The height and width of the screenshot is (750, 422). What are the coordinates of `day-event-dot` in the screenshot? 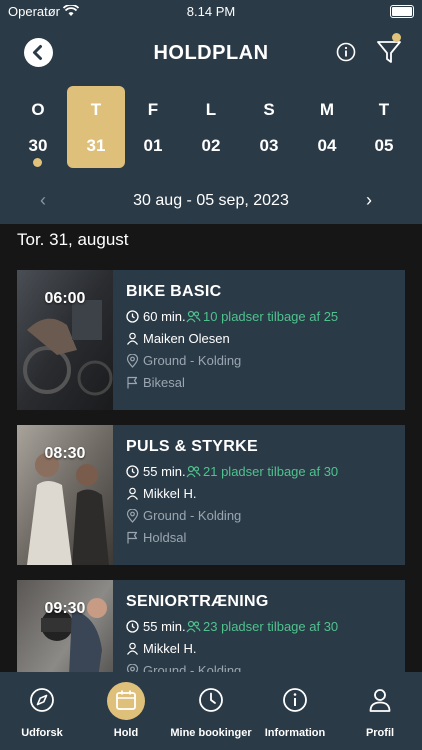 It's located at (37, 162).